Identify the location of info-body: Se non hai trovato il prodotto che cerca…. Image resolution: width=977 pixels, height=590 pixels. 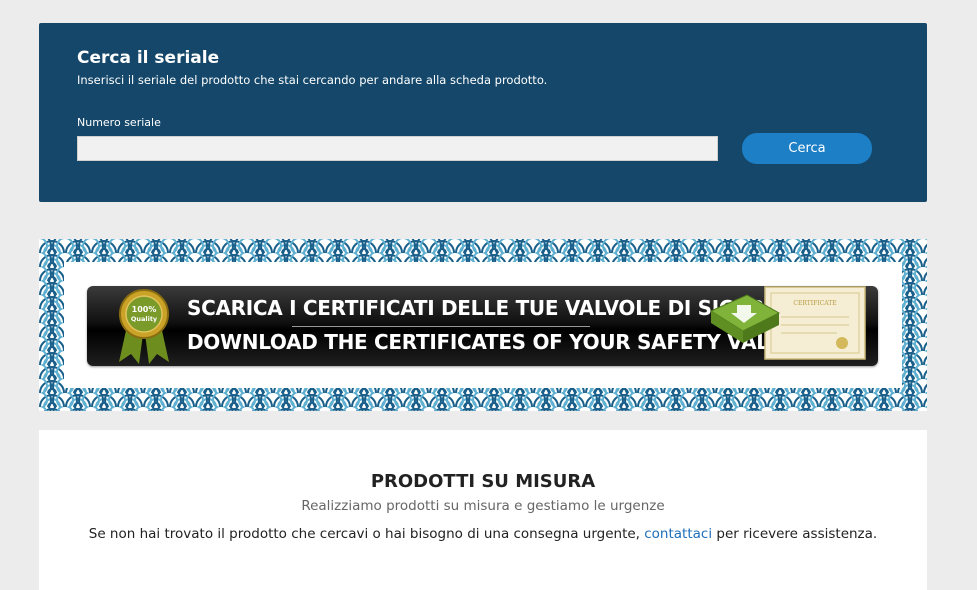
(483, 534).